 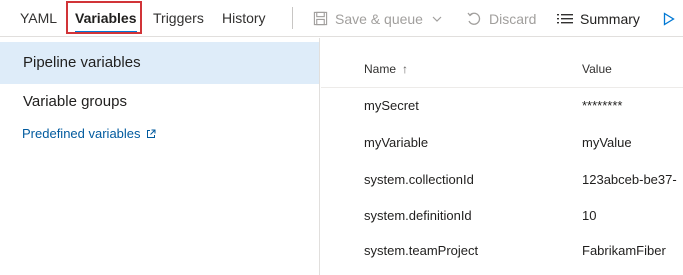 I want to click on variable-name: system.teamProject, so click(x=421, y=250).